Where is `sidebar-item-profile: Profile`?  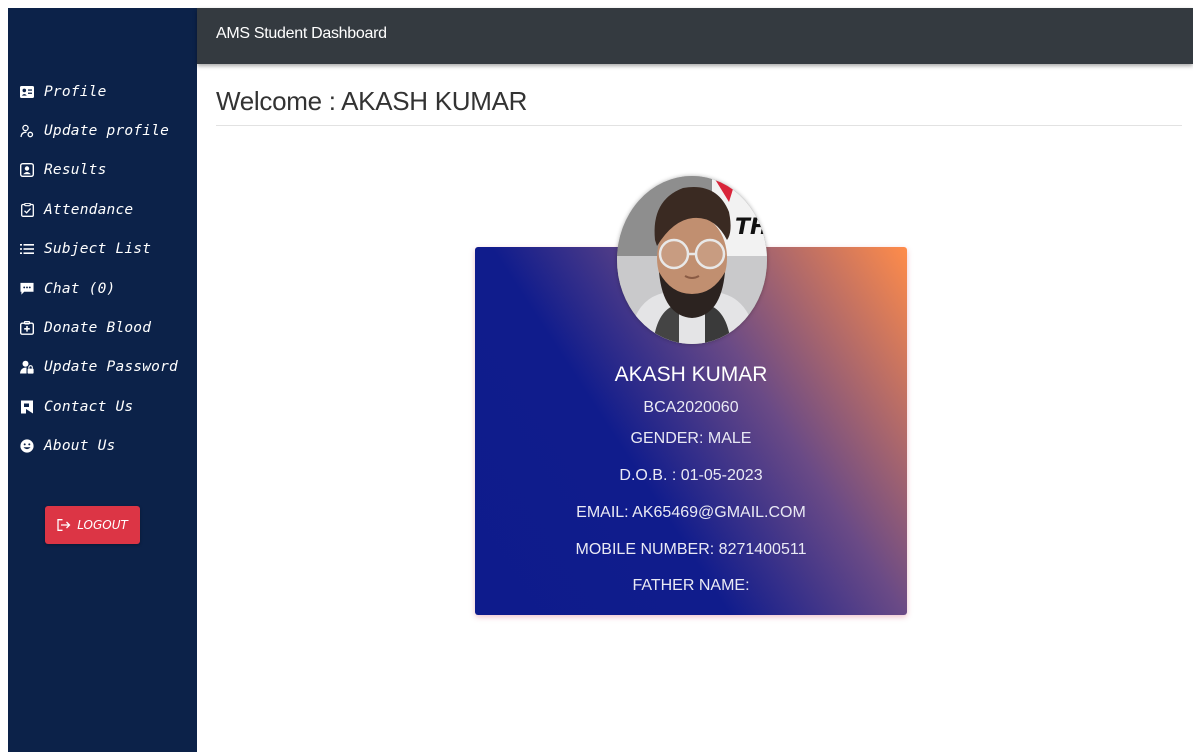 sidebar-item-profile: Profile is located at coordinates (102, 91).